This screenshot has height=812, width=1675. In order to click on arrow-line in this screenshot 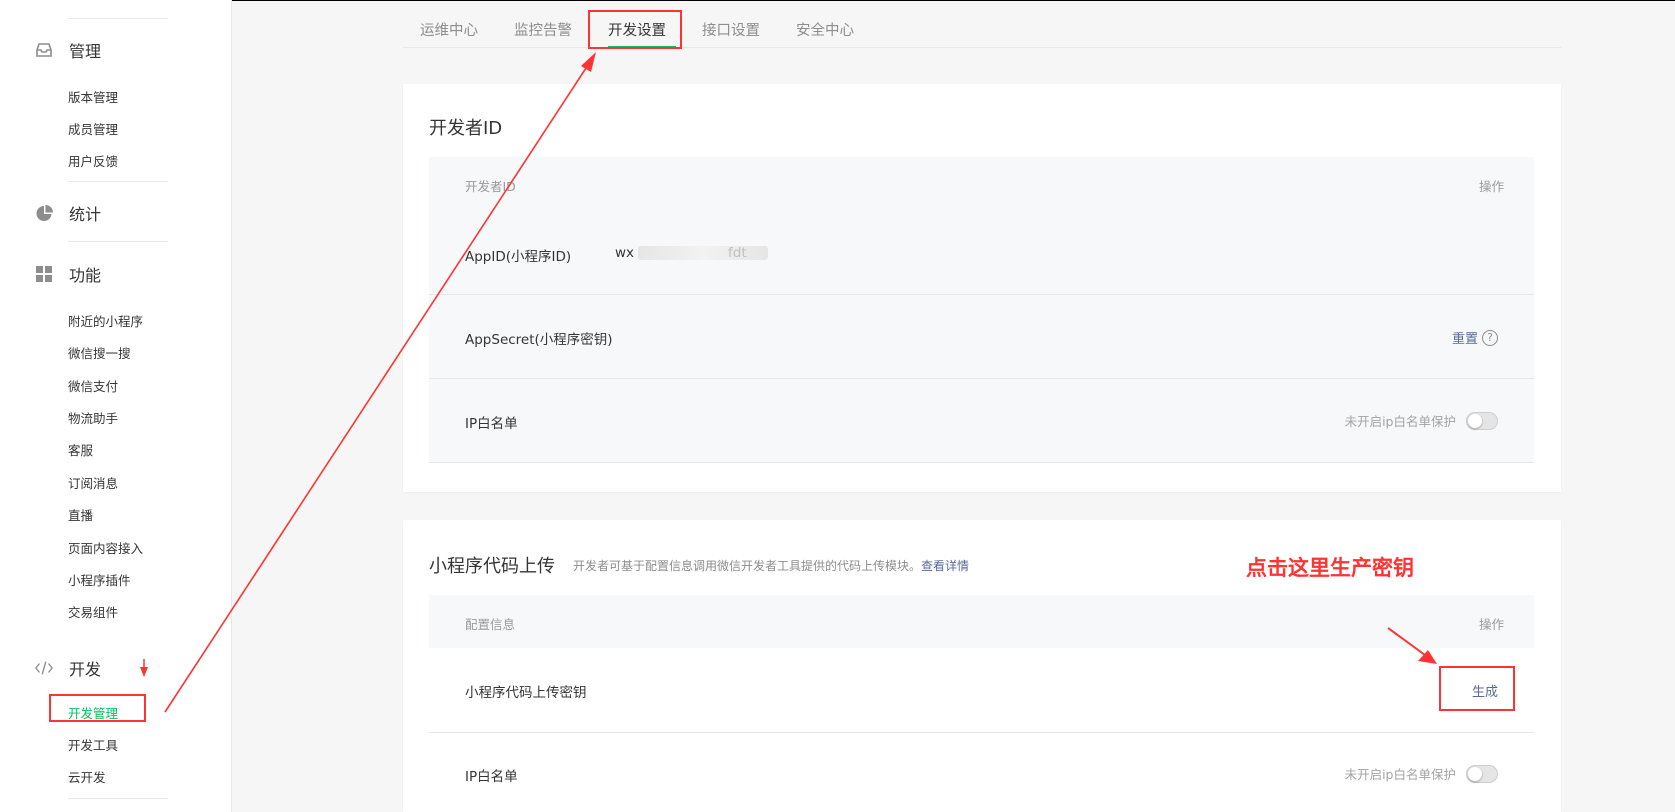, I will do `click(1406, 641)`.